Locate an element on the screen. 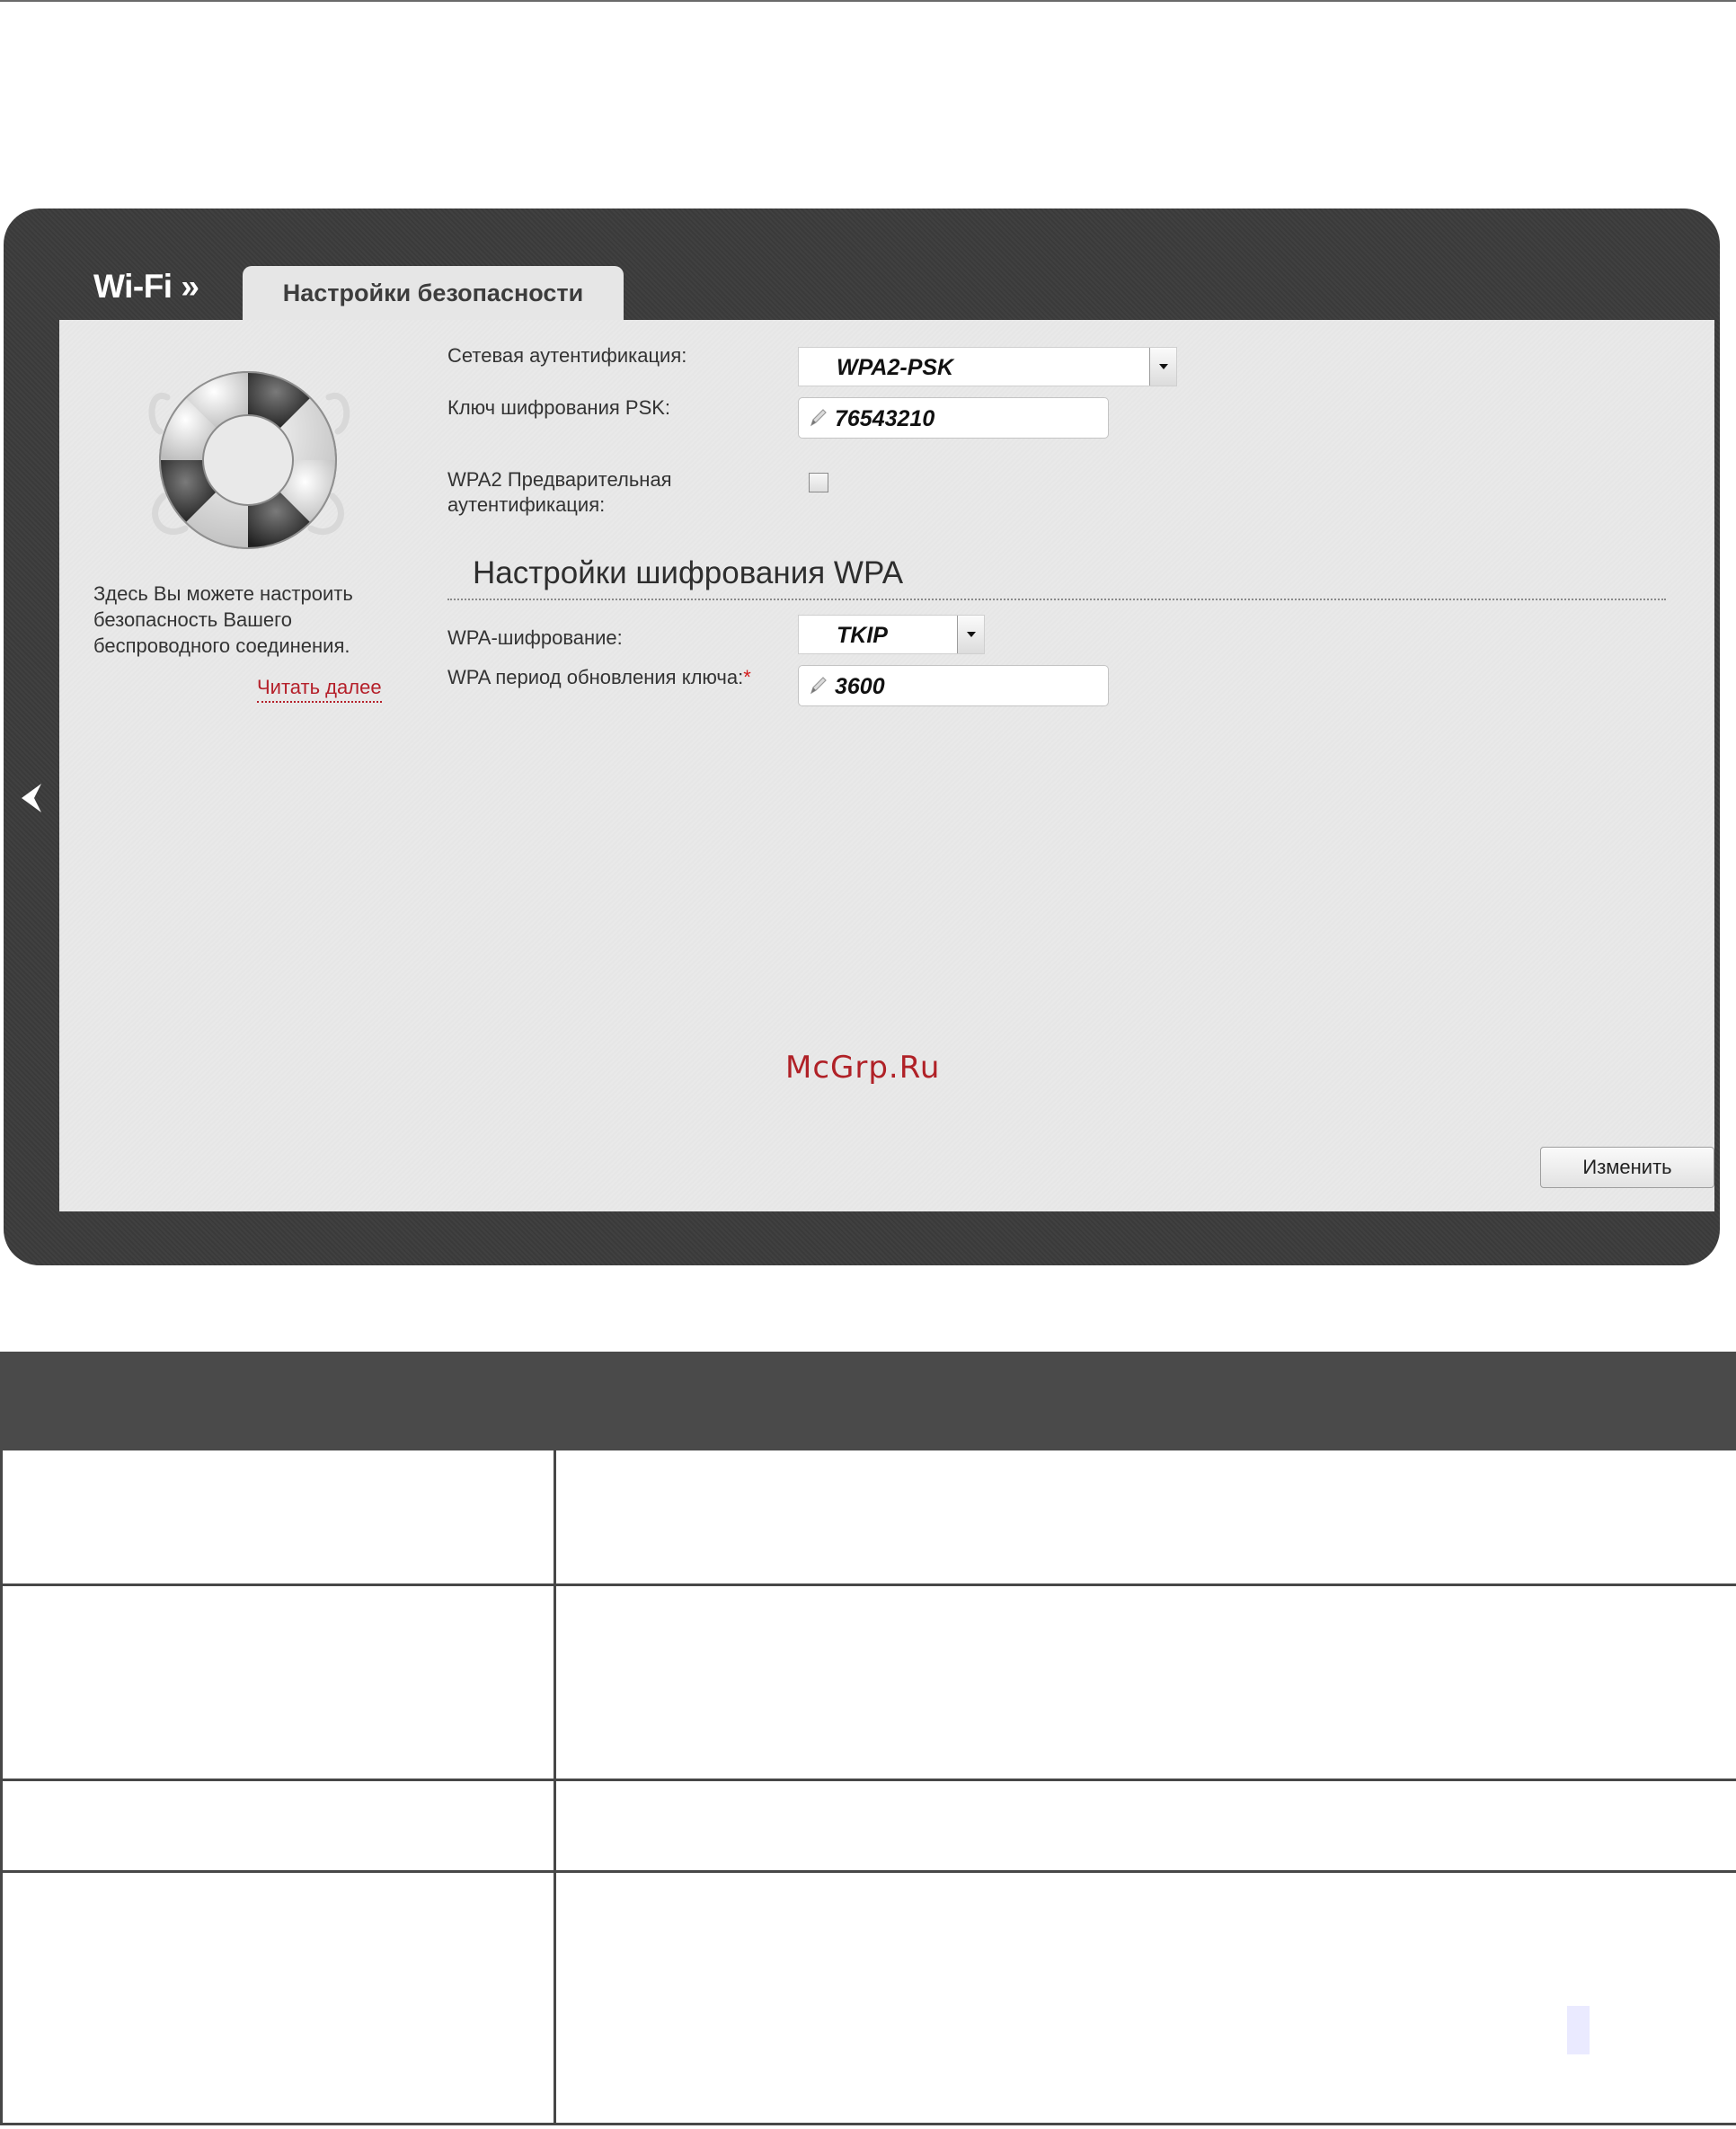 This screenshot has height=2129, width=1736. rekey-label-text: WPA период обновления ключа: is located at coordinates (595, 677).